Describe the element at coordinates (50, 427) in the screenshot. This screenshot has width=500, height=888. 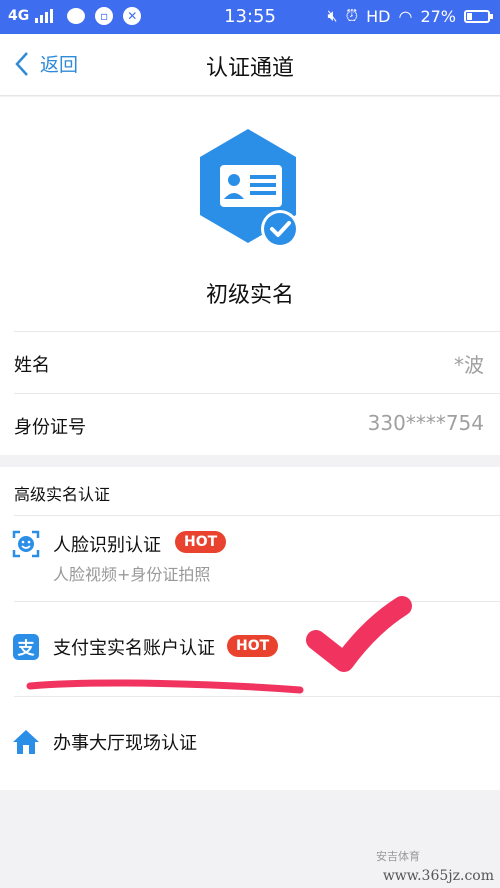
I see `id-number-label: 身份证号` at that location.